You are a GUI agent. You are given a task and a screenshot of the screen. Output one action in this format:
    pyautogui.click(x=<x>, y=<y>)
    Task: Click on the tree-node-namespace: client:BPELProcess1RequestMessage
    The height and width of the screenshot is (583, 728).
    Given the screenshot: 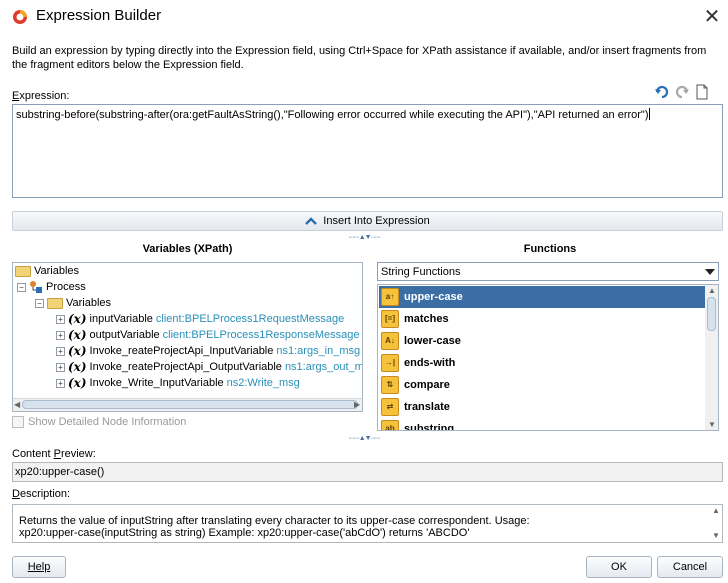 What is the action you would take?
    pyautogui.click(x=250, y=319)
    